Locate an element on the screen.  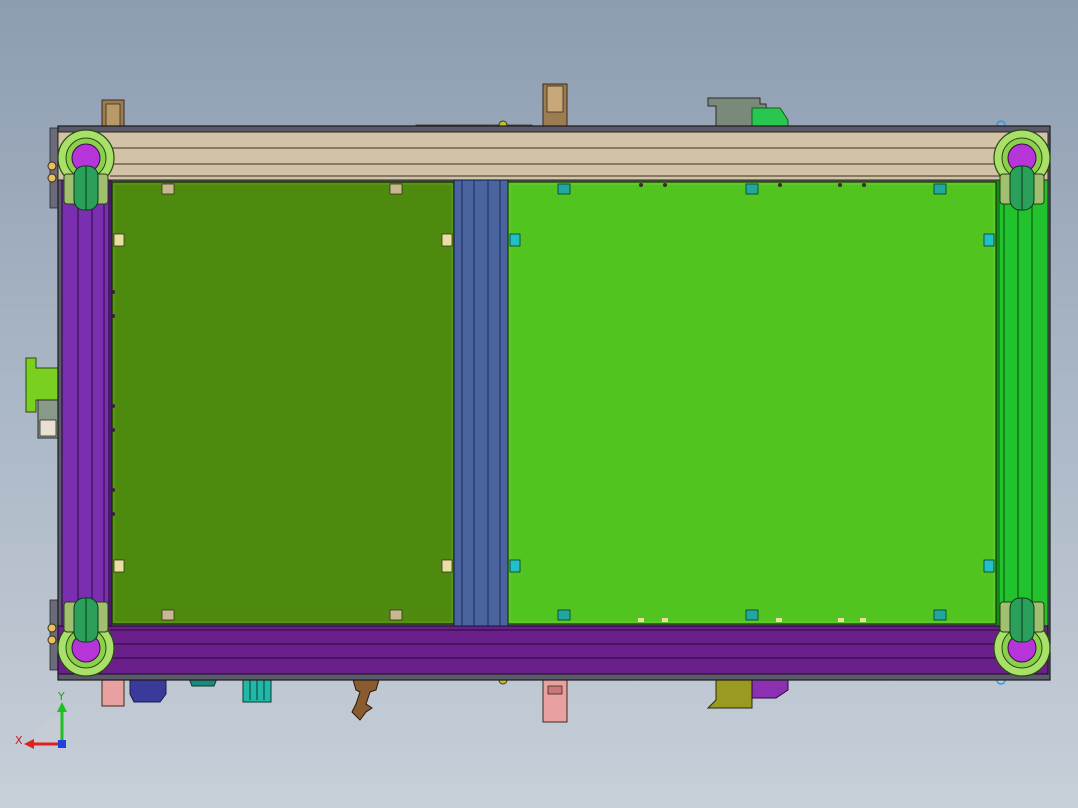
bottom-valve is located at coordinates (366, 698).